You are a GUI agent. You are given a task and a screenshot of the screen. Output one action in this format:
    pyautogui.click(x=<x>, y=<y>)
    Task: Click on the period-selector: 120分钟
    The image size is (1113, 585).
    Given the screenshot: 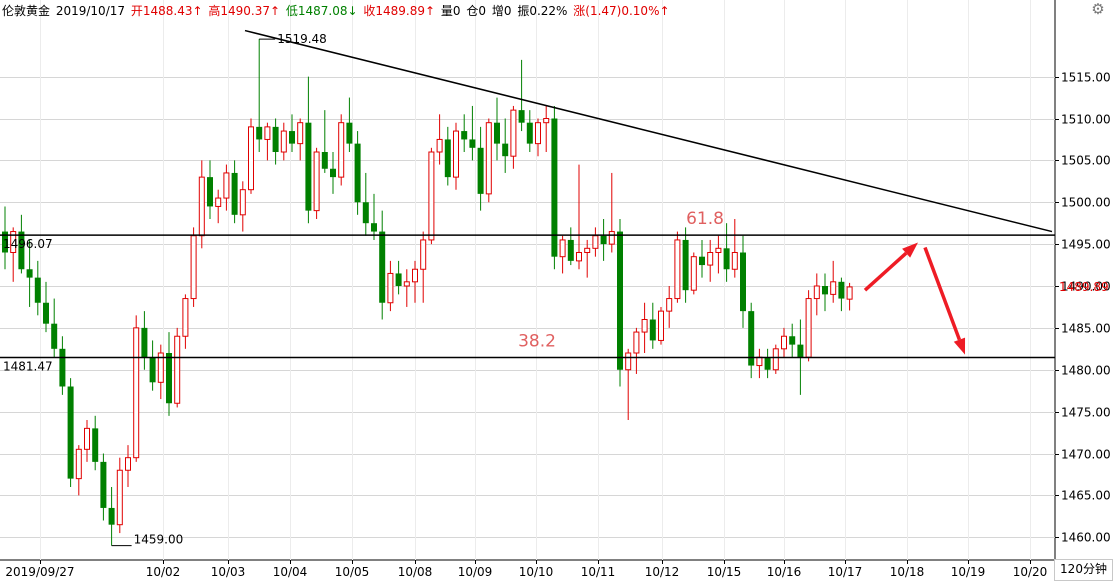 What is the action you would take?
    pyautogui.click(x=1083, y=570)
    